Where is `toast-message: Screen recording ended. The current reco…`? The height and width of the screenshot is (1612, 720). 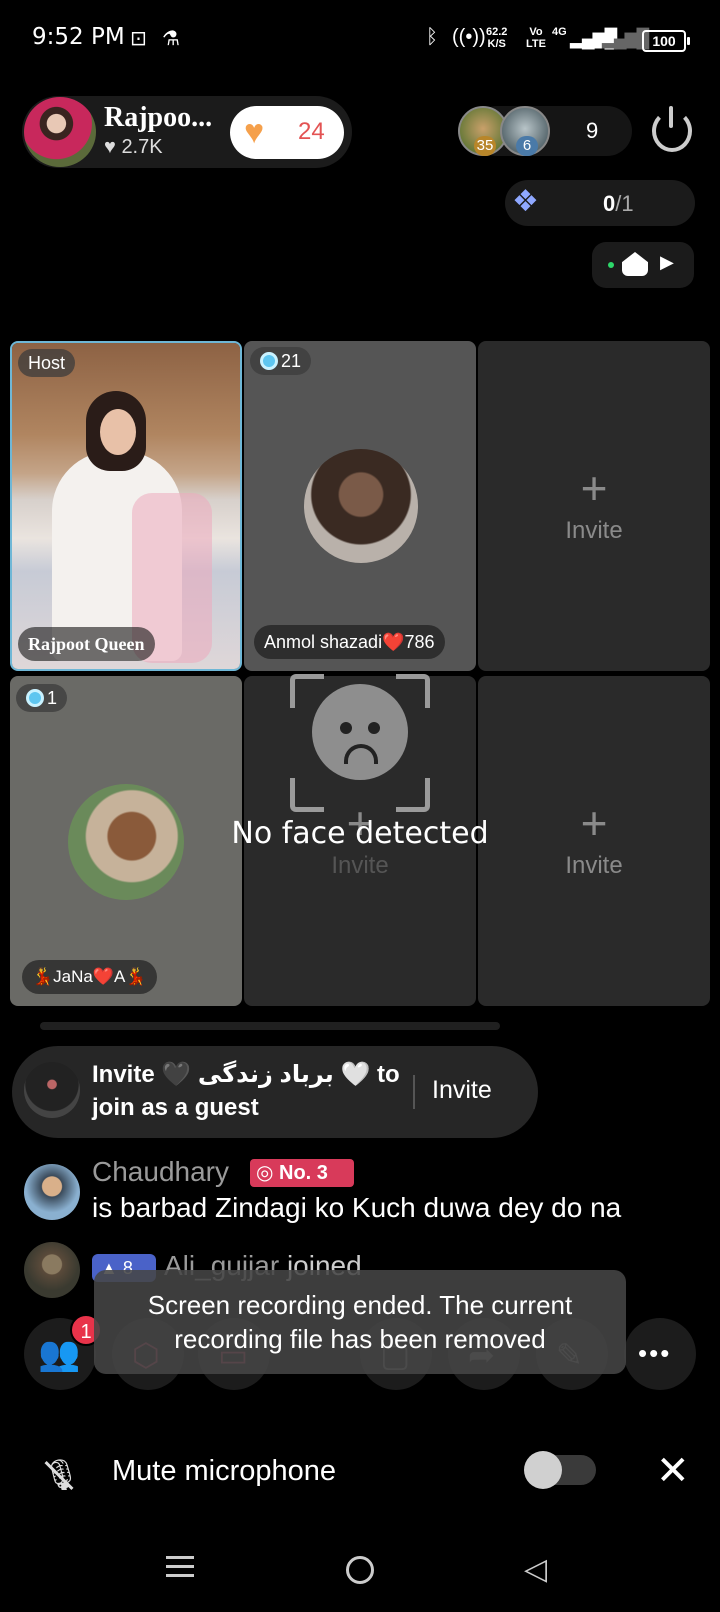
toast-message: Screen recording ended. The current reco… is located at coordinates (360, 1322).